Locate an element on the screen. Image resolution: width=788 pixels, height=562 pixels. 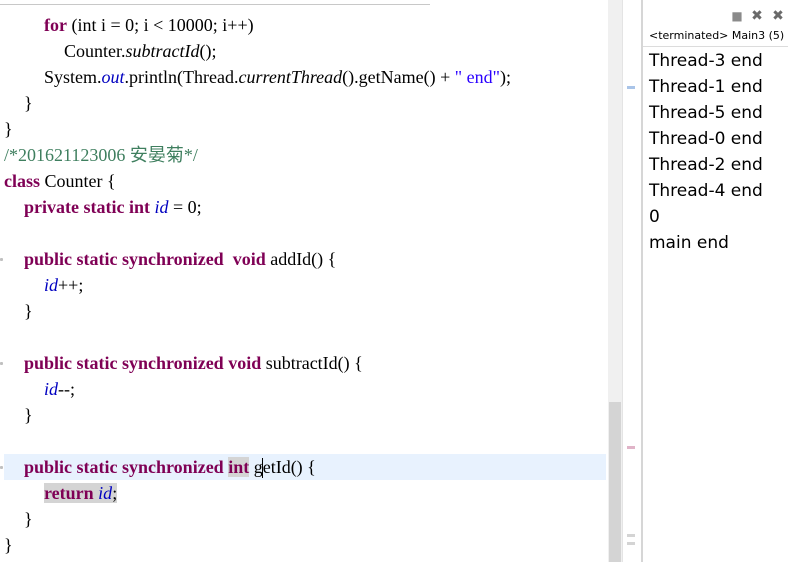
editor-top-edge is located at coordinates (215, 2).